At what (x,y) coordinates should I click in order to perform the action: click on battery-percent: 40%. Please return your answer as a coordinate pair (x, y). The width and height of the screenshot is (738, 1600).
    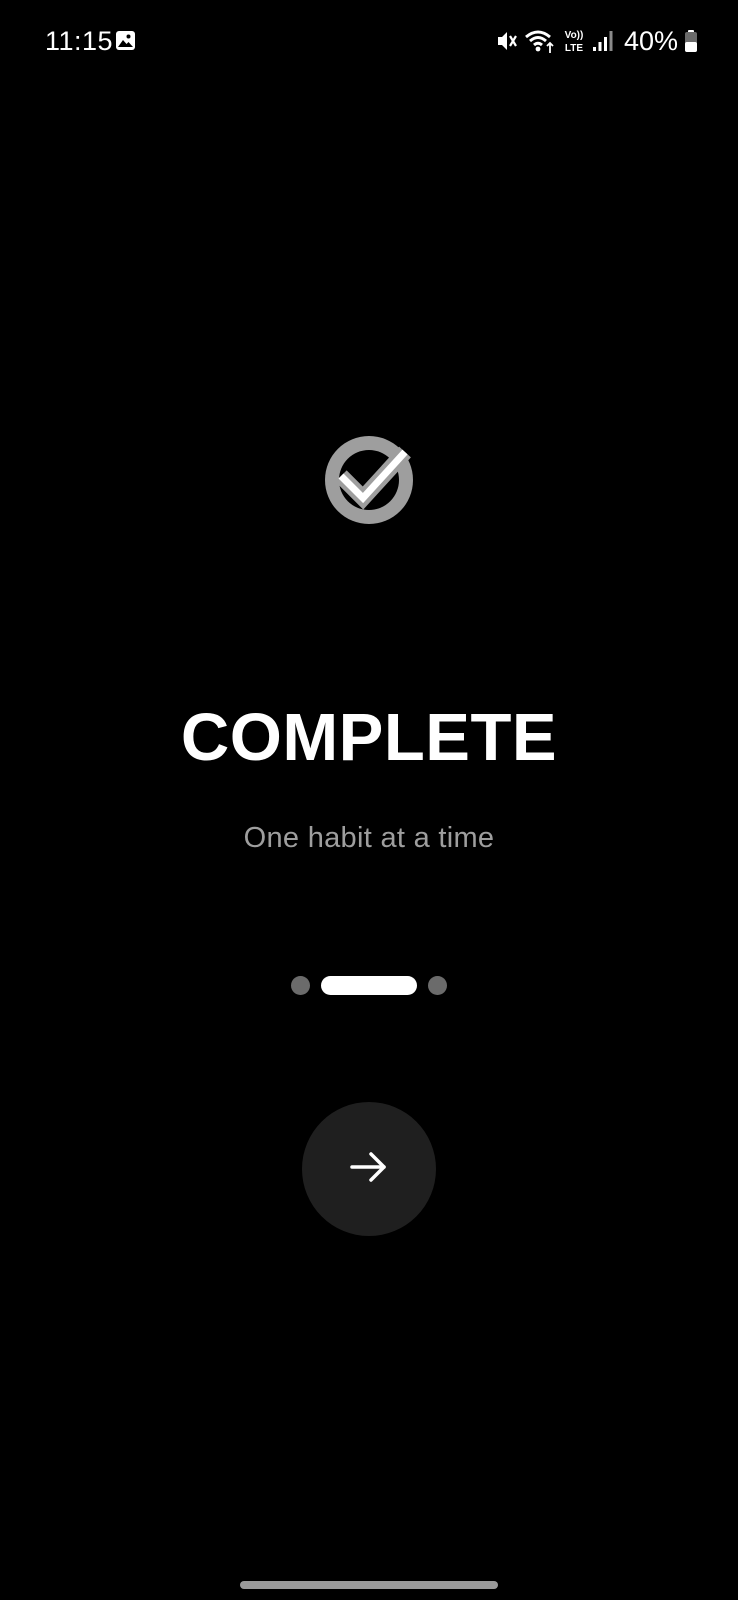
    Looking at the image, I should click on (650, 40).